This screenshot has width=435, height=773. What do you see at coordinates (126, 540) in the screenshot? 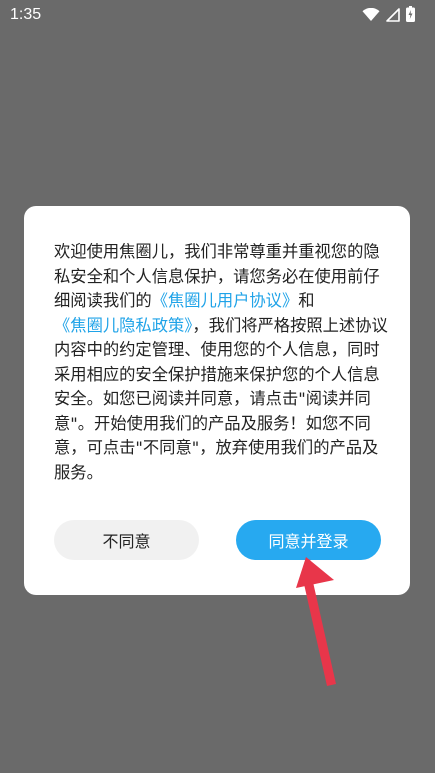
I see `disagree-button: 不同意` at bounding box center [126, 540].